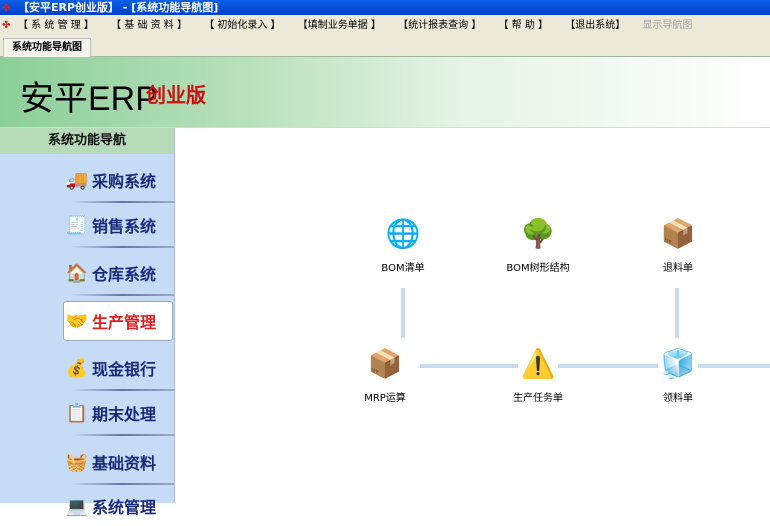 The height and width of the screenshot is (526, 770). What do you see at coordinates (124, 463) in the screenshot?
I see `sidebar-item-label: 基础资料` at bounding box center [124, 463].